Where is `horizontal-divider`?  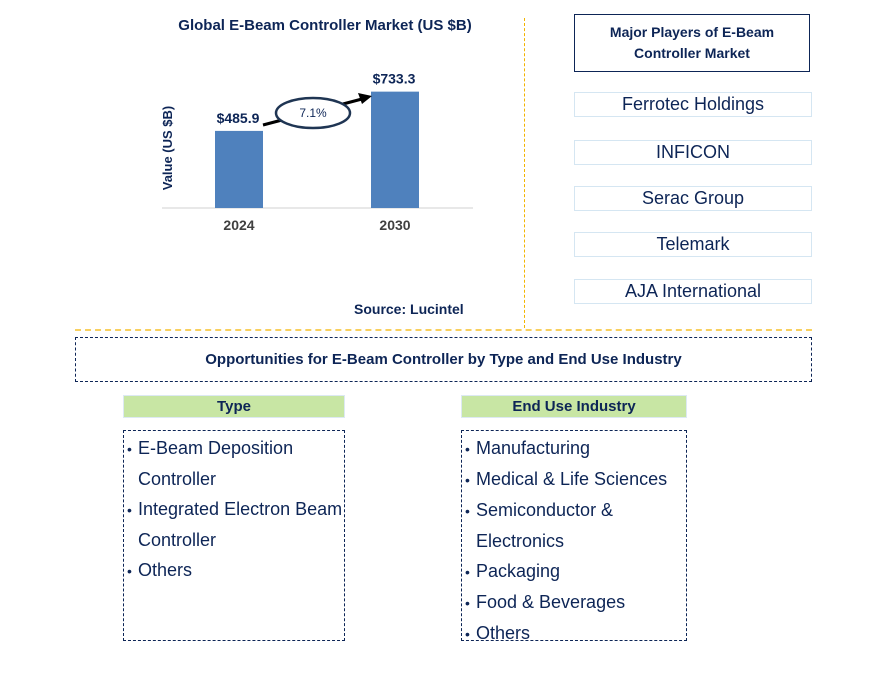 horizontal-divider is located at coordinates (443, 330).